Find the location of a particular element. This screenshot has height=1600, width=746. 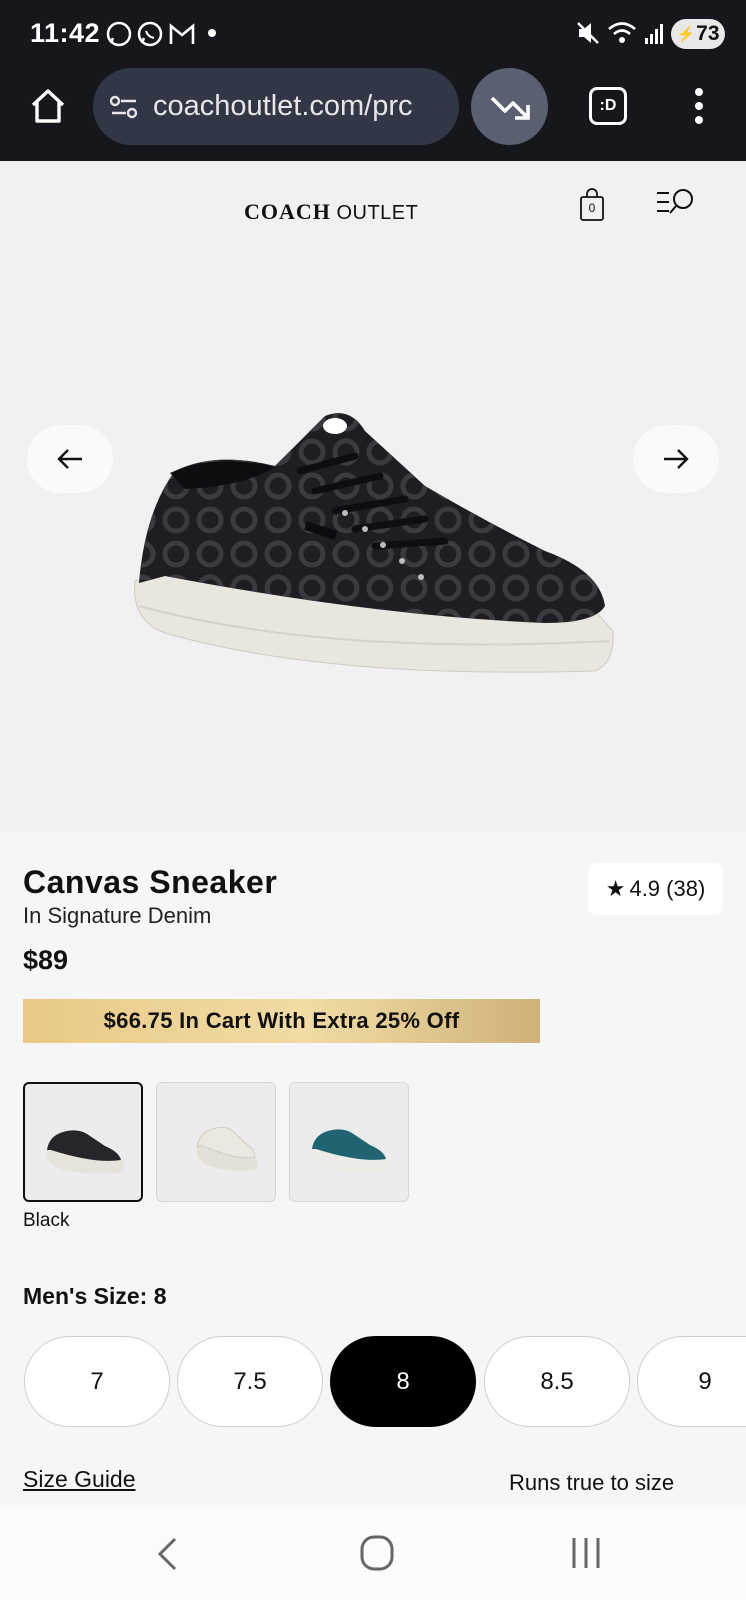

arrow-left-icon is located at coordinates (69, 459).